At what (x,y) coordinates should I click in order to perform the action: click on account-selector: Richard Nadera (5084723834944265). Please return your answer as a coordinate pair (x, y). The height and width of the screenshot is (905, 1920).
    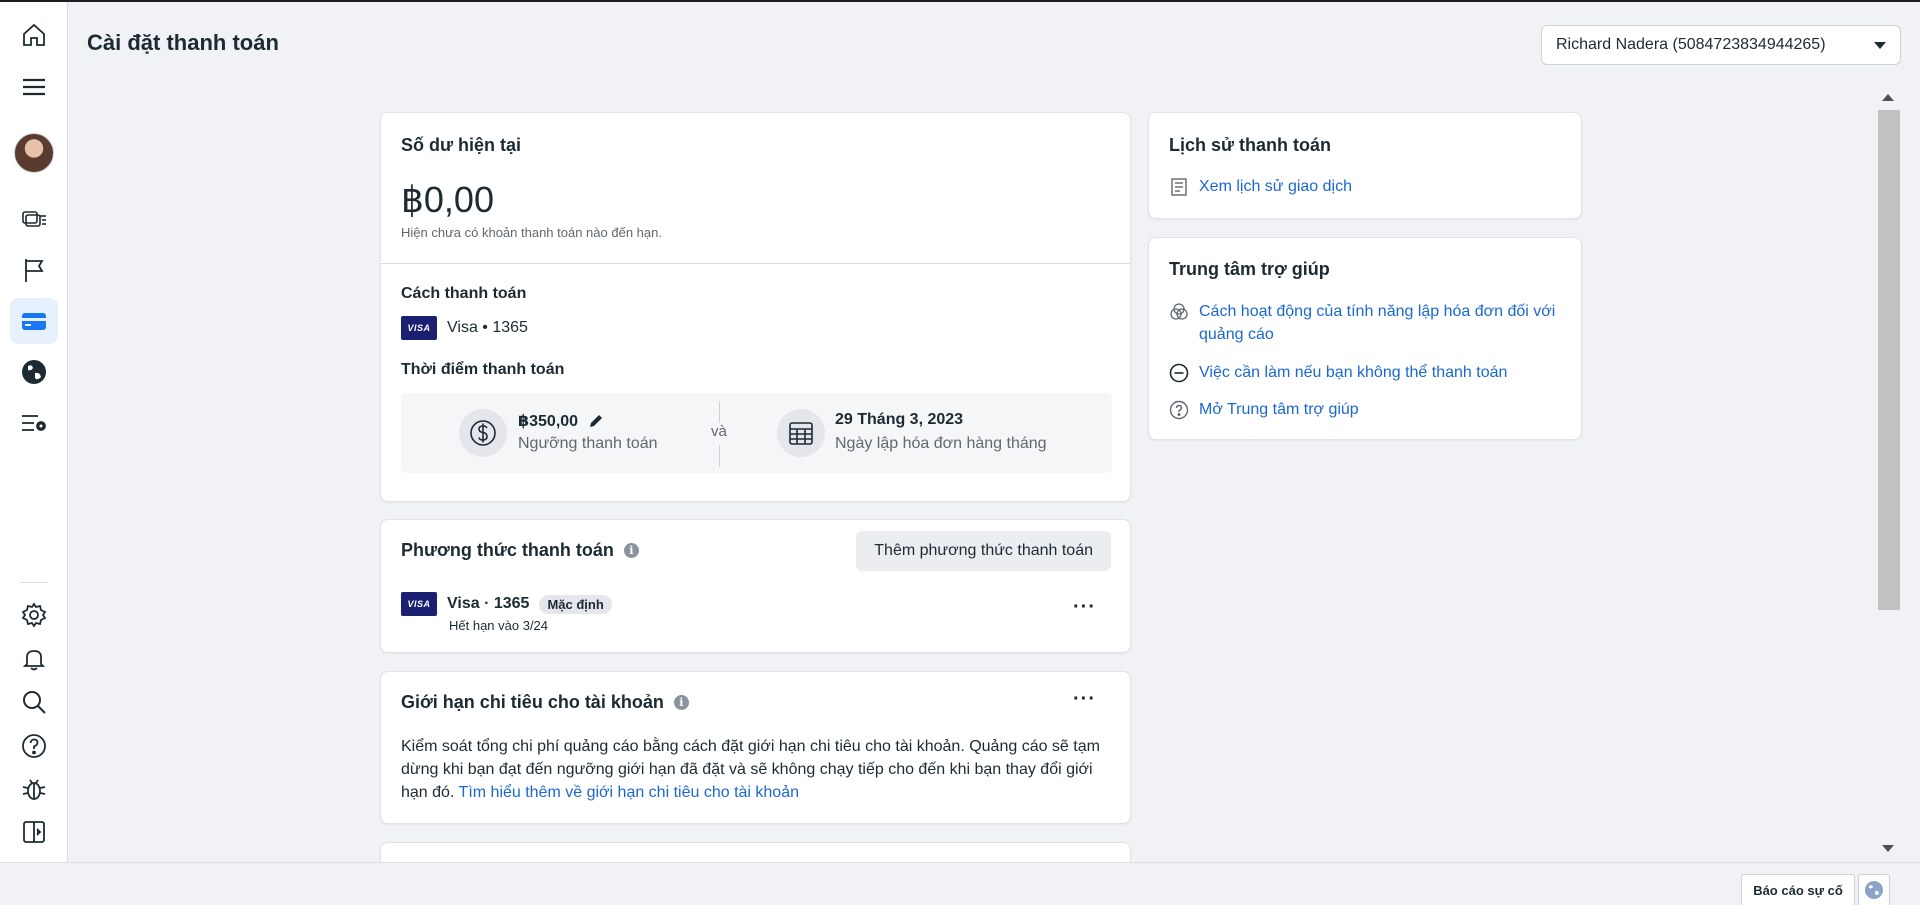
    Looking at the image, I should click on (1721, 45).